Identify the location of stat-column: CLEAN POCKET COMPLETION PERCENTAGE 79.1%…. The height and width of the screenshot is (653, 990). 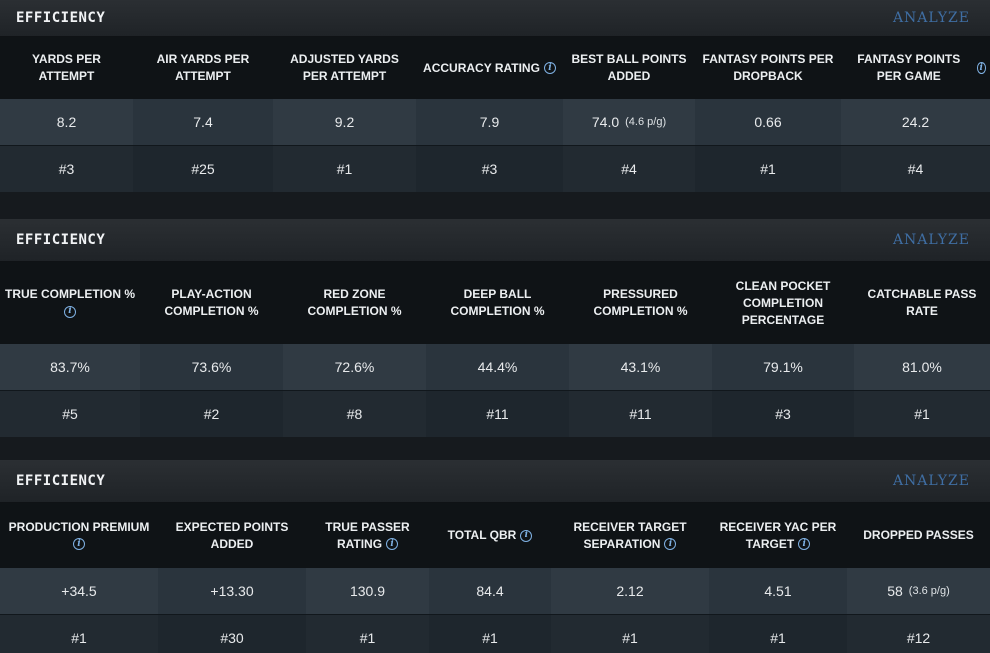
(783, 349).